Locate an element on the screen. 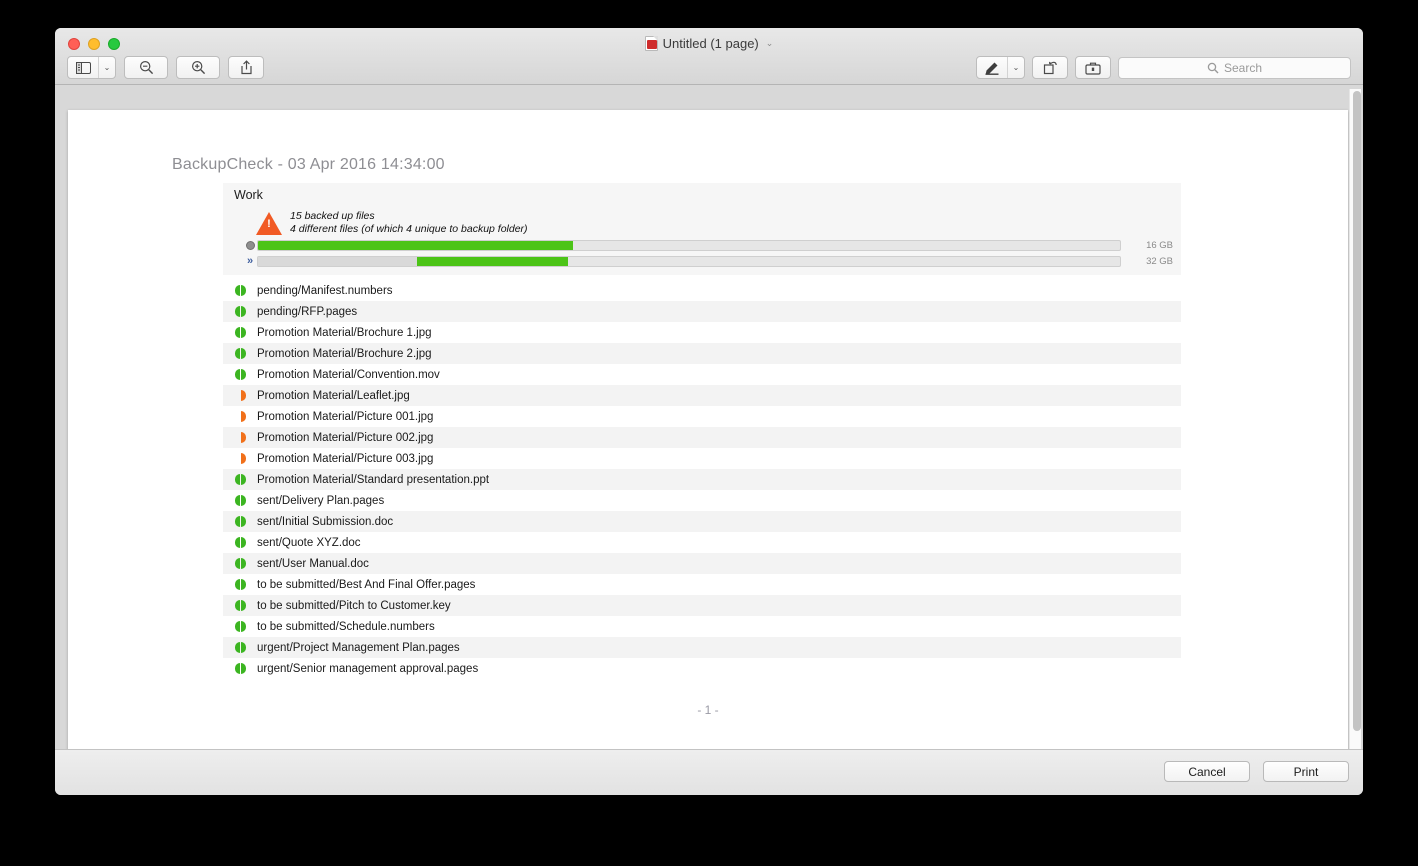  file-name: Promotion Material/Convention.mov is located at coordinates (348, 374).